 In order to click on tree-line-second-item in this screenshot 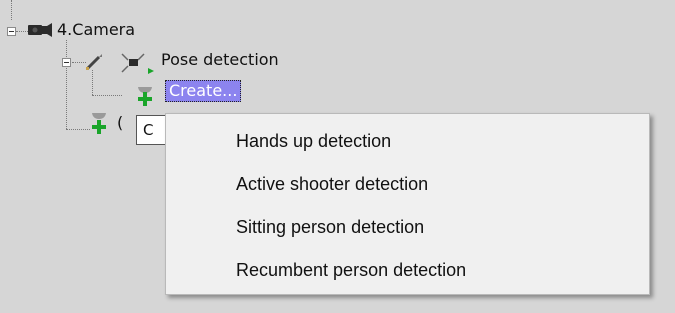, I will do `click(78, 129)`.